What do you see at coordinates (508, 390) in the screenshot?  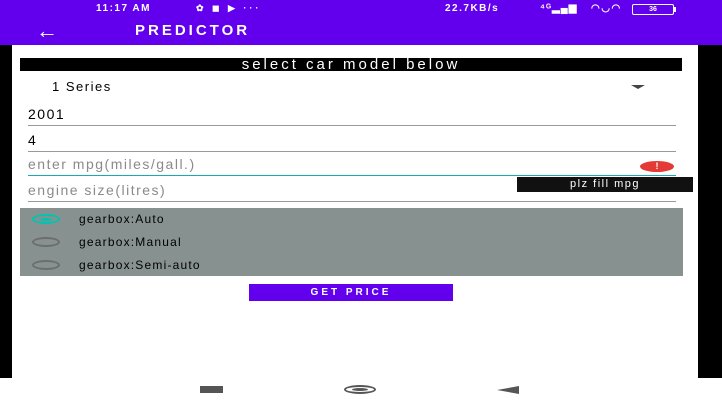 I see `back-triangle-icon` at bounding box center [508, 390].